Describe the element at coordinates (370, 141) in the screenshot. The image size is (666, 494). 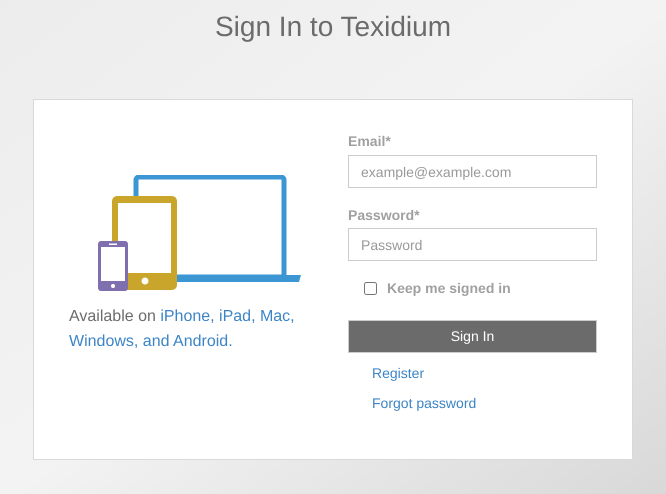
I see `email-label: Email*` at that location.